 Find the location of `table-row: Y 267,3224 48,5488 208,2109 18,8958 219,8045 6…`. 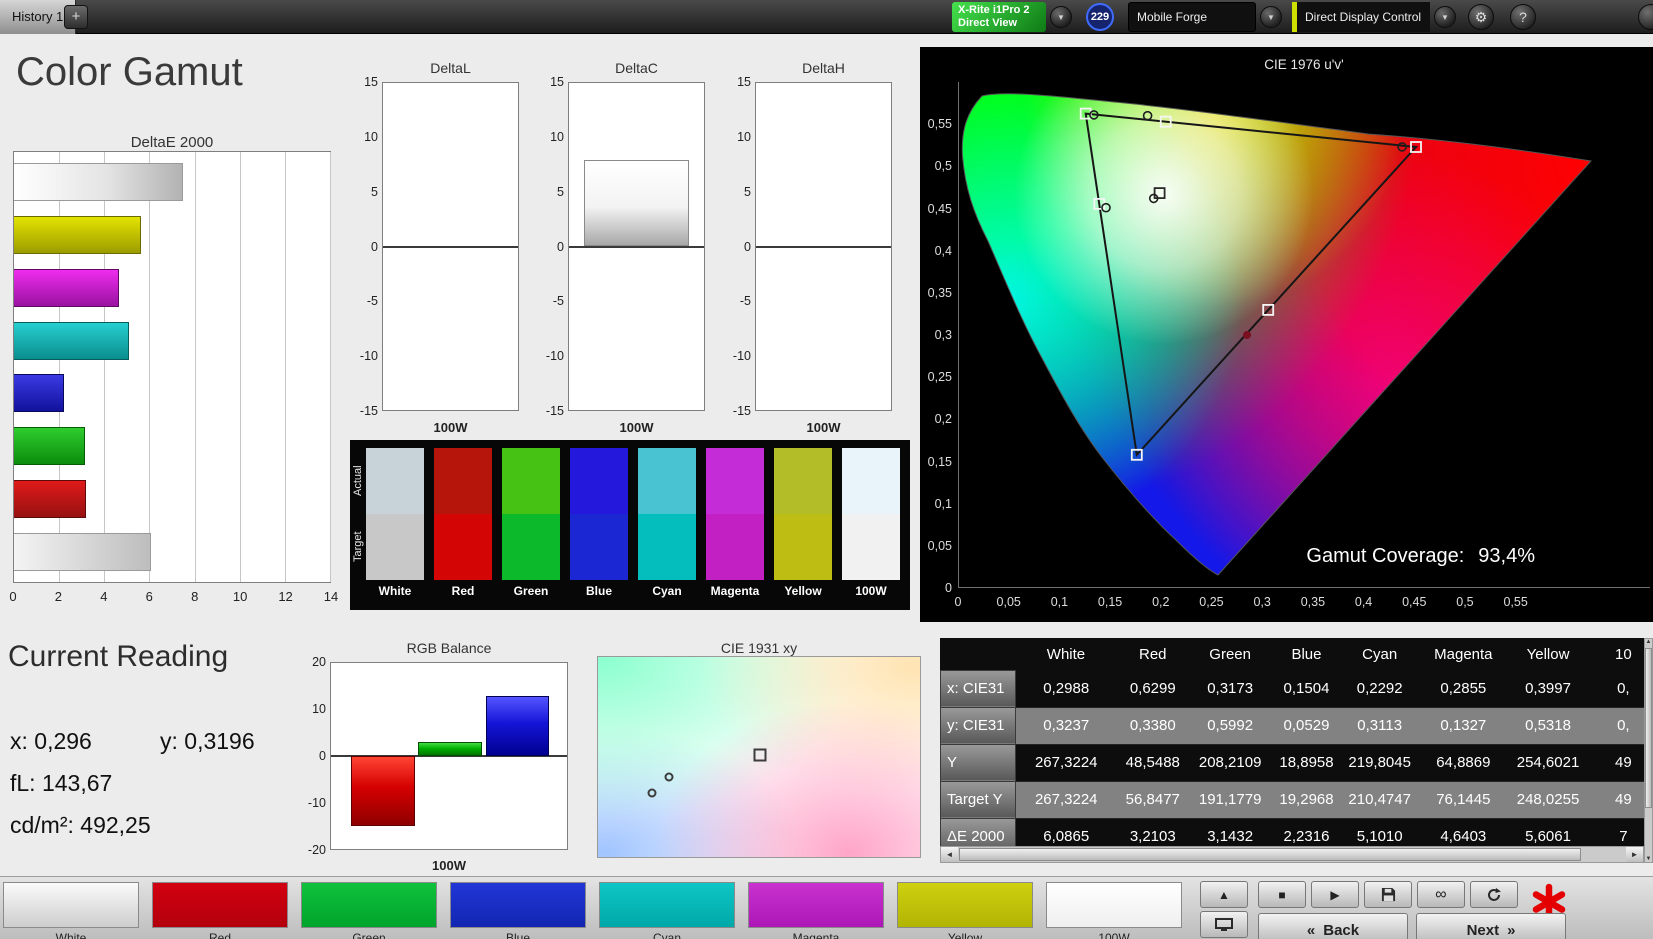

table-row: Y 267,3224 48,5488 208,2109 18,8958 219,8045 6… is located at coordinates (1292, 762).